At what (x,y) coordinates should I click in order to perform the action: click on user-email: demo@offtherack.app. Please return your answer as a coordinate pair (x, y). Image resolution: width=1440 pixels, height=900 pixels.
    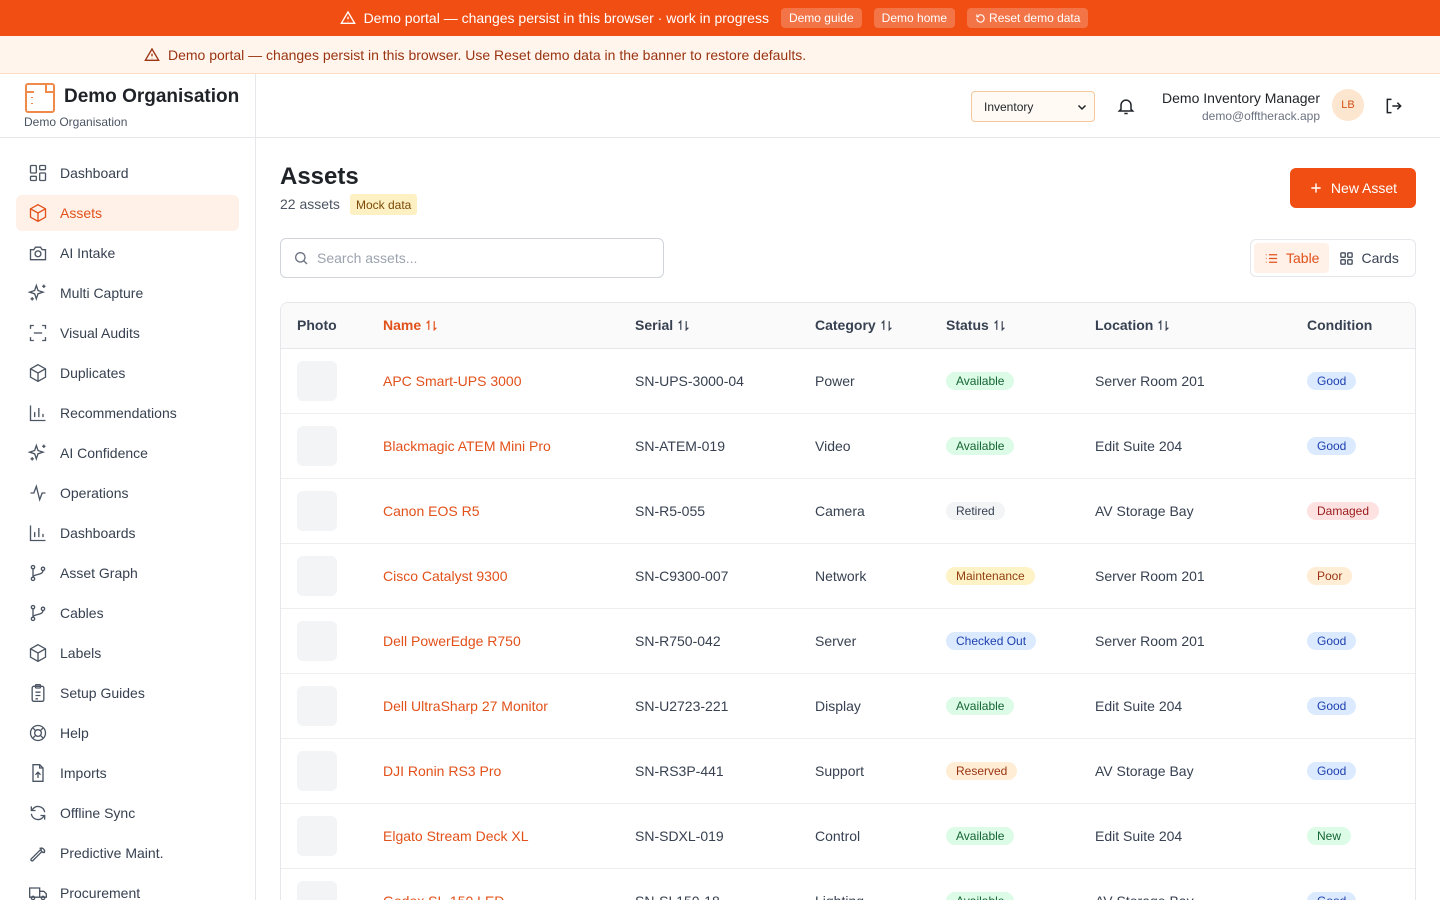
    Looking at the image, I should click on (1260, 116).